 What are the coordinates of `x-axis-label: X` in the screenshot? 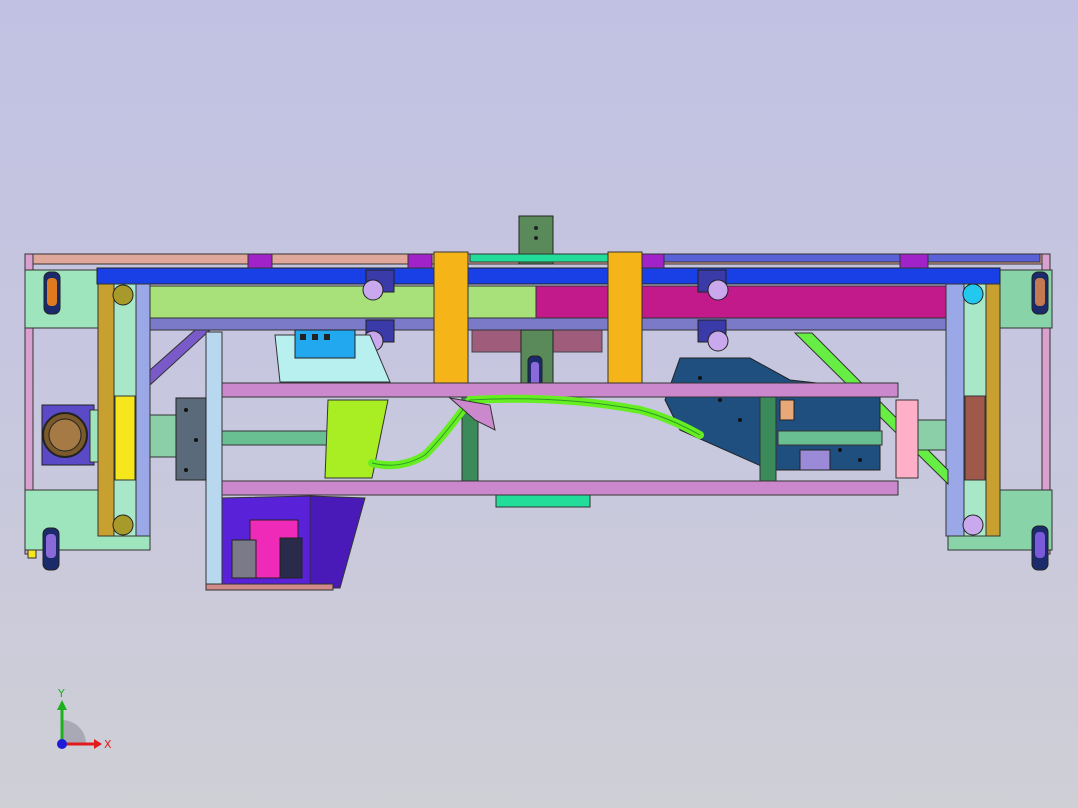 It's located at (108, 744).